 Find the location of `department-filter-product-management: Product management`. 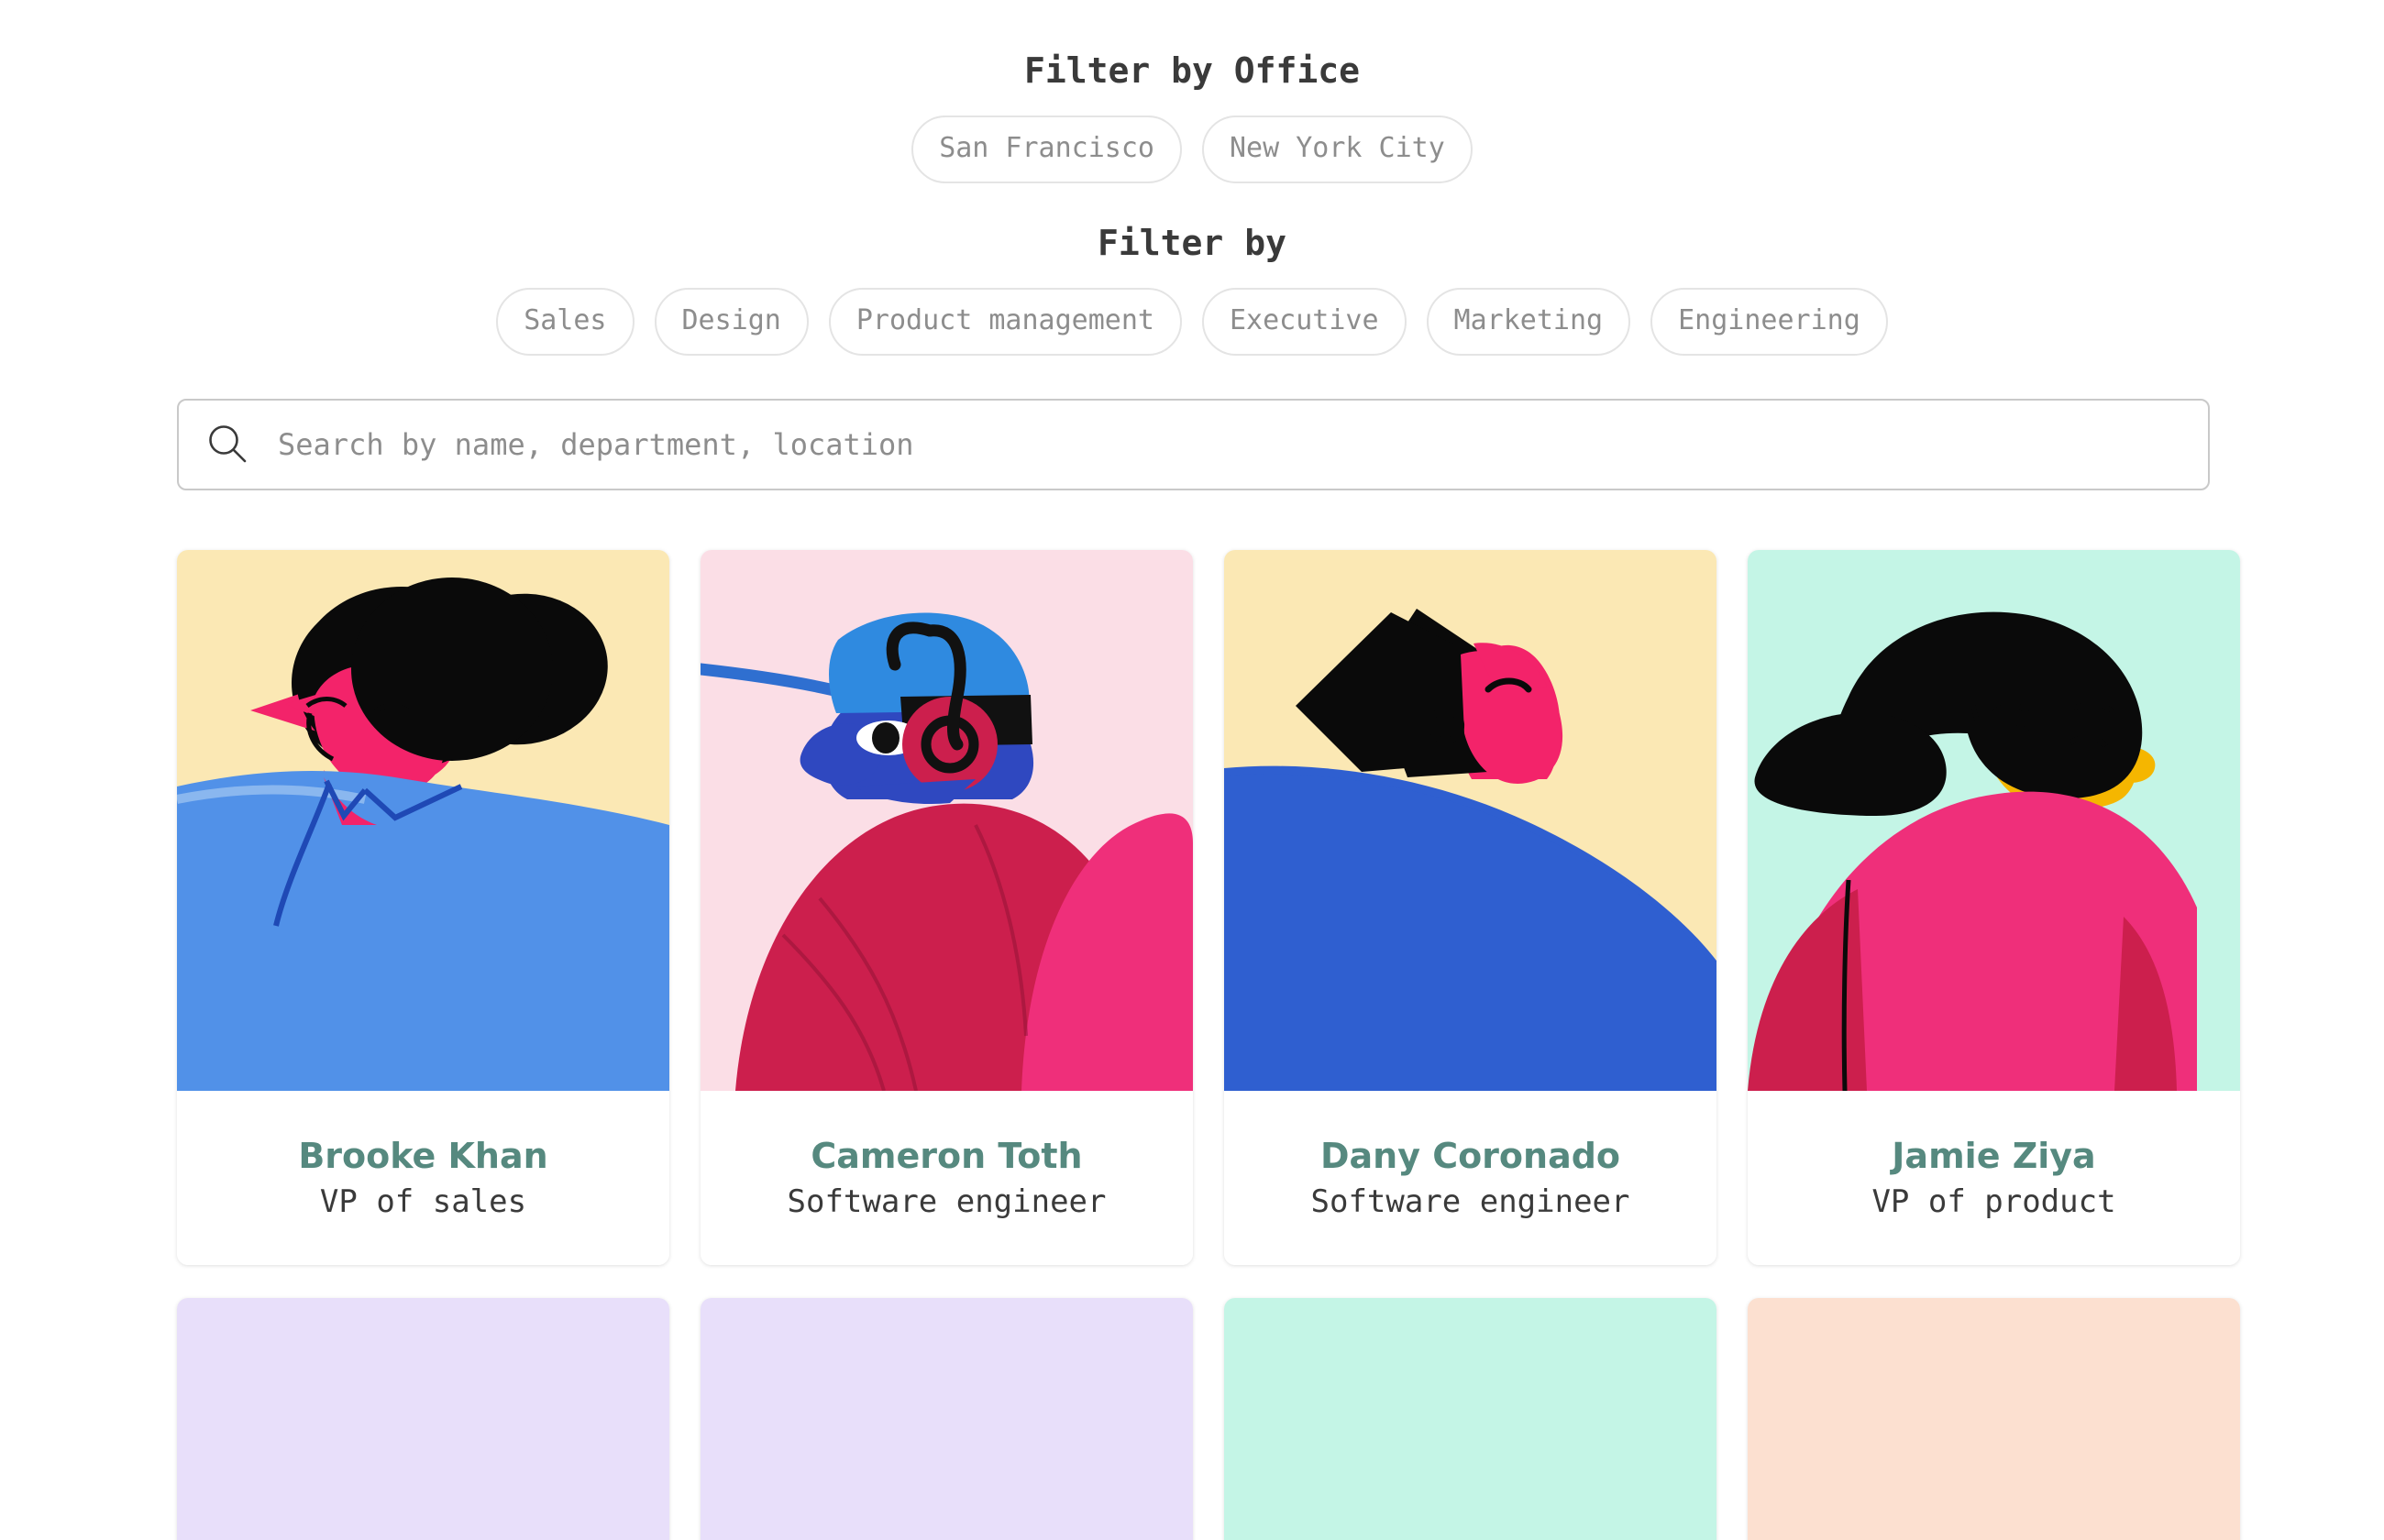

department-filter-product-management: Product management is located at coordinates (1005, 322).